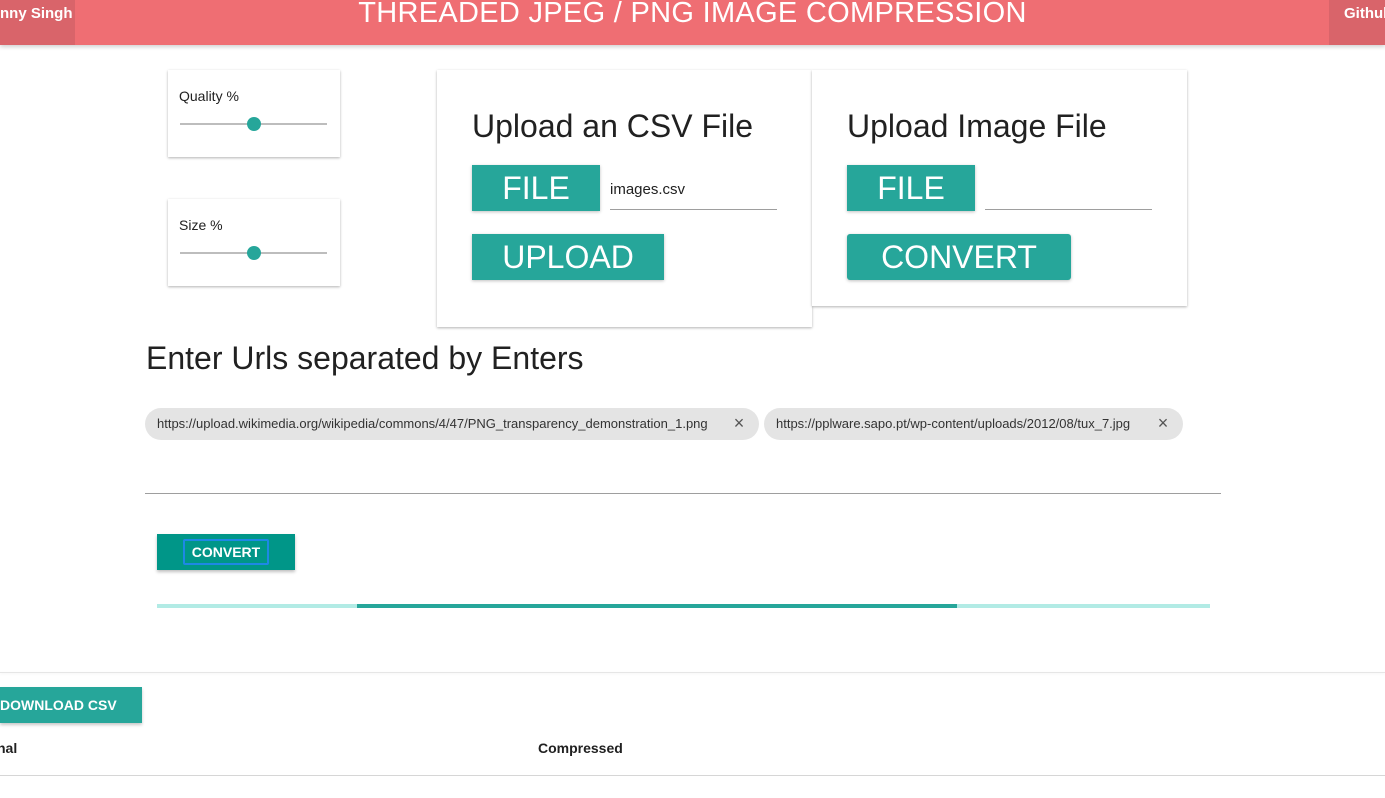  I want to click on image-upload-card: Upload Image File FILE CONVERT, so click(999, 188).